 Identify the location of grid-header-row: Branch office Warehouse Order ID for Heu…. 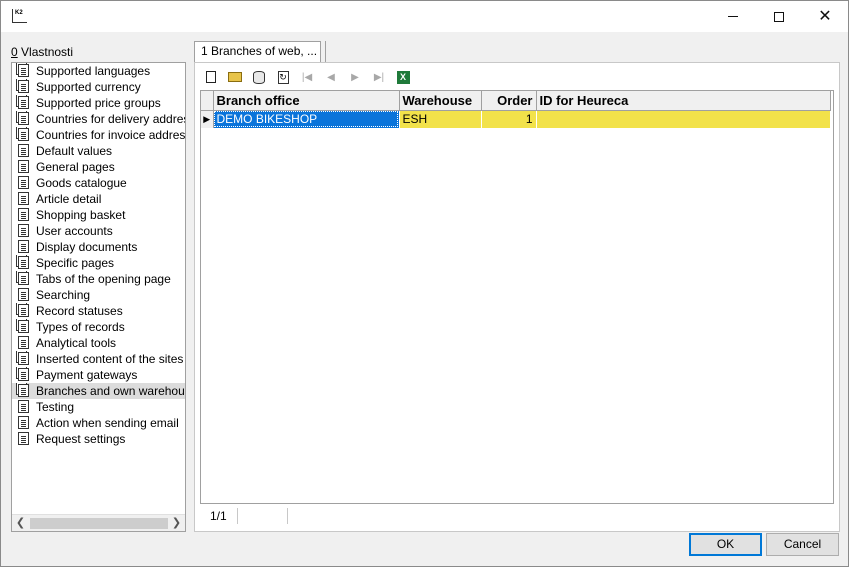
(516, 101).